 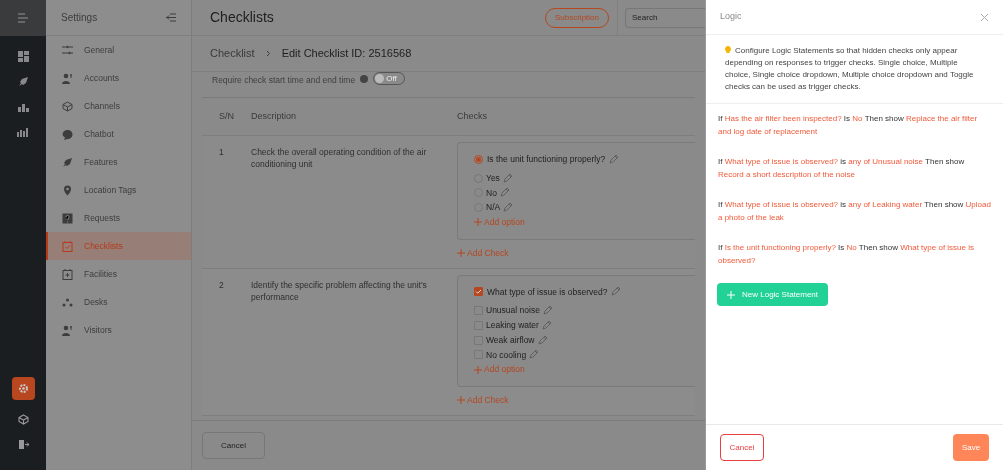 What do you see at coordinates (510, 340) in the screenshot?
I see `option-label: Weak airflow` at bounding box center [510, 340].